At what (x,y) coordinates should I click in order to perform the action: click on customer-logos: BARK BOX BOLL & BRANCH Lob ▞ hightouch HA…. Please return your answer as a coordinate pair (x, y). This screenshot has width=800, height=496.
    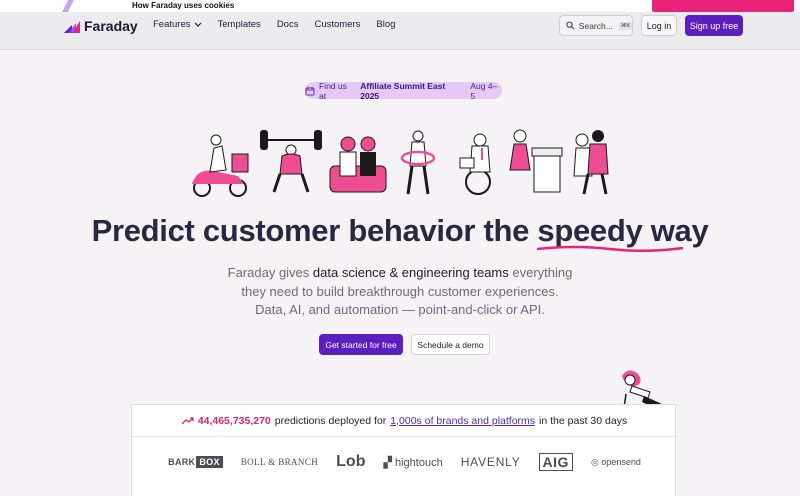
    Looking at the image, I should click on (404, 462).